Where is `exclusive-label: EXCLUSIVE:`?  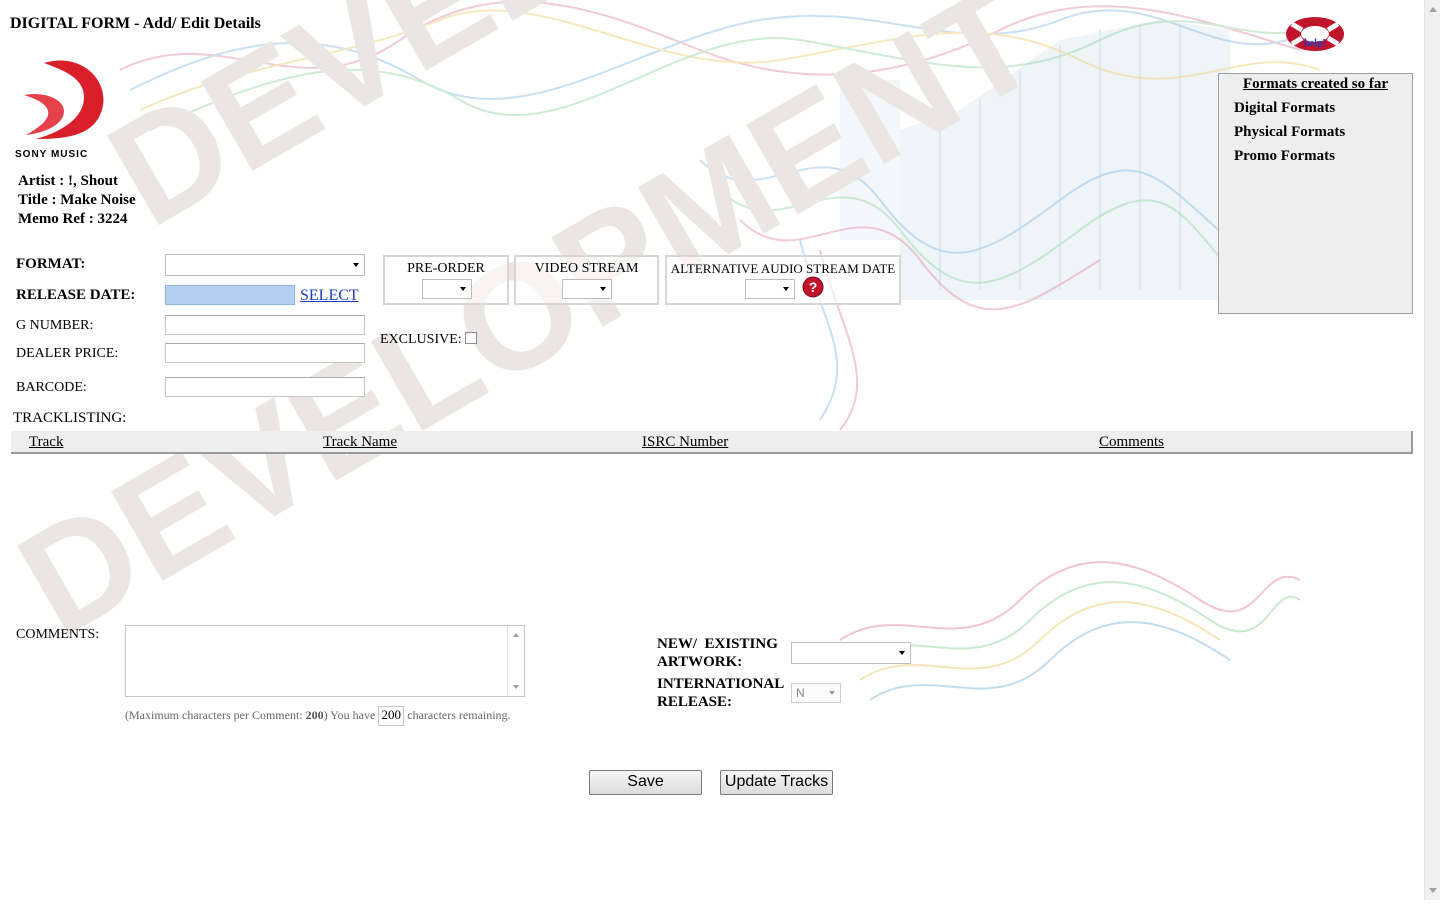 exclusive-label: EXCLUSIVE: is located at coordinates (421, 339).